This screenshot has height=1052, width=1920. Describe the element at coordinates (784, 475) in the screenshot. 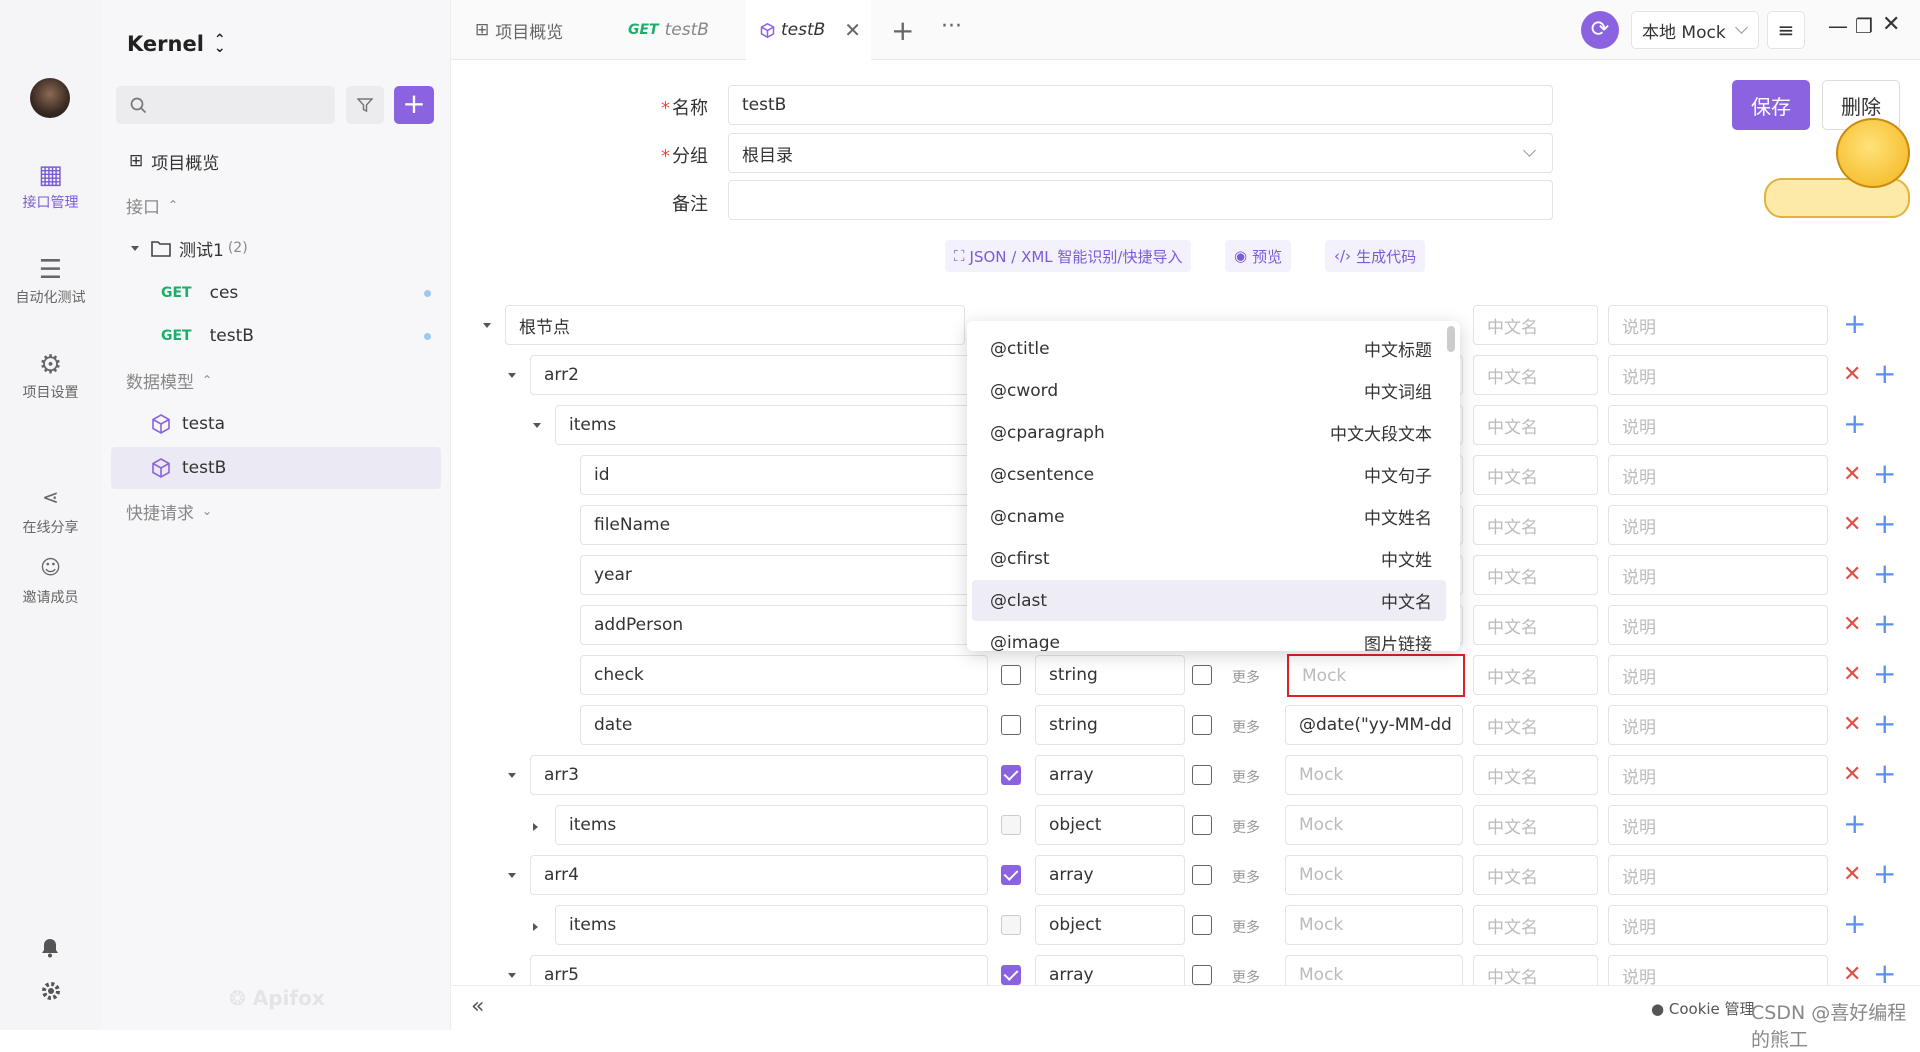

I see `field-name-input: id` at that location.